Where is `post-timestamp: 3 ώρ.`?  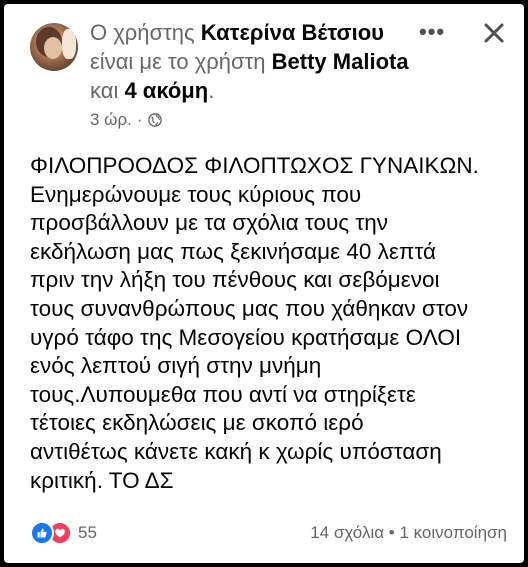 post-timestamp: 3 ώρ. is located at coordinates (111, 120).